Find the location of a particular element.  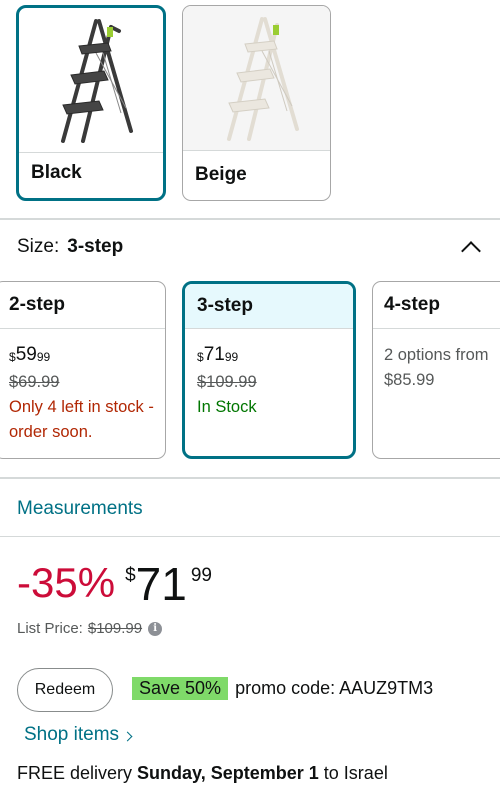

price-currency: $ is located at coordinates (130, 575).